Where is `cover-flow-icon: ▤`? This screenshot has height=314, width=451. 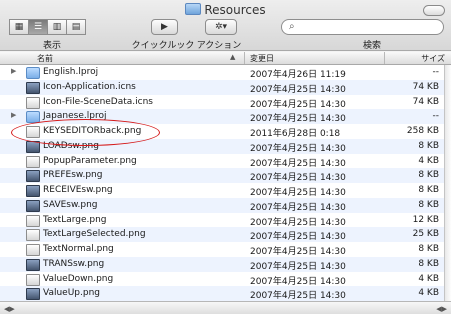 cover-flow-icon: ▤ is located at coordinates (76, 27).